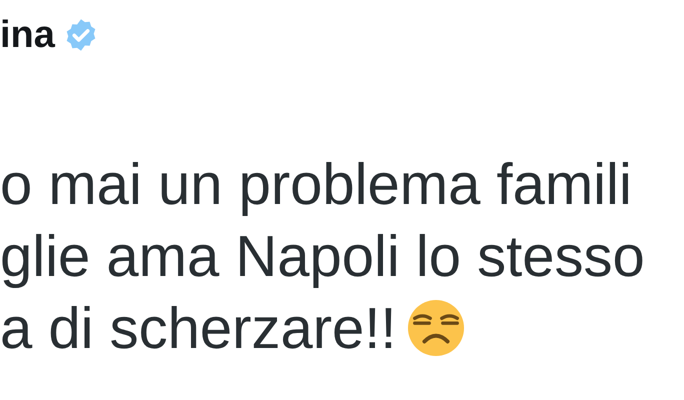 This screenshot has height=400, width=684. I want to click on unamused-face-icon, so click(435, 328).